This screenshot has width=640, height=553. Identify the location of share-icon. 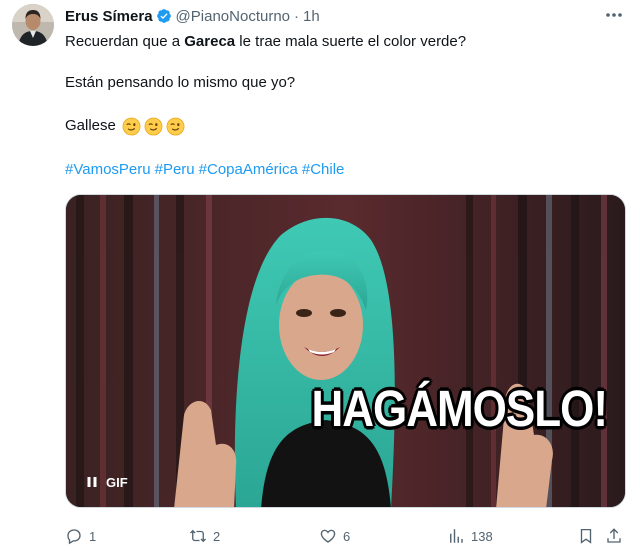
(614, 535).